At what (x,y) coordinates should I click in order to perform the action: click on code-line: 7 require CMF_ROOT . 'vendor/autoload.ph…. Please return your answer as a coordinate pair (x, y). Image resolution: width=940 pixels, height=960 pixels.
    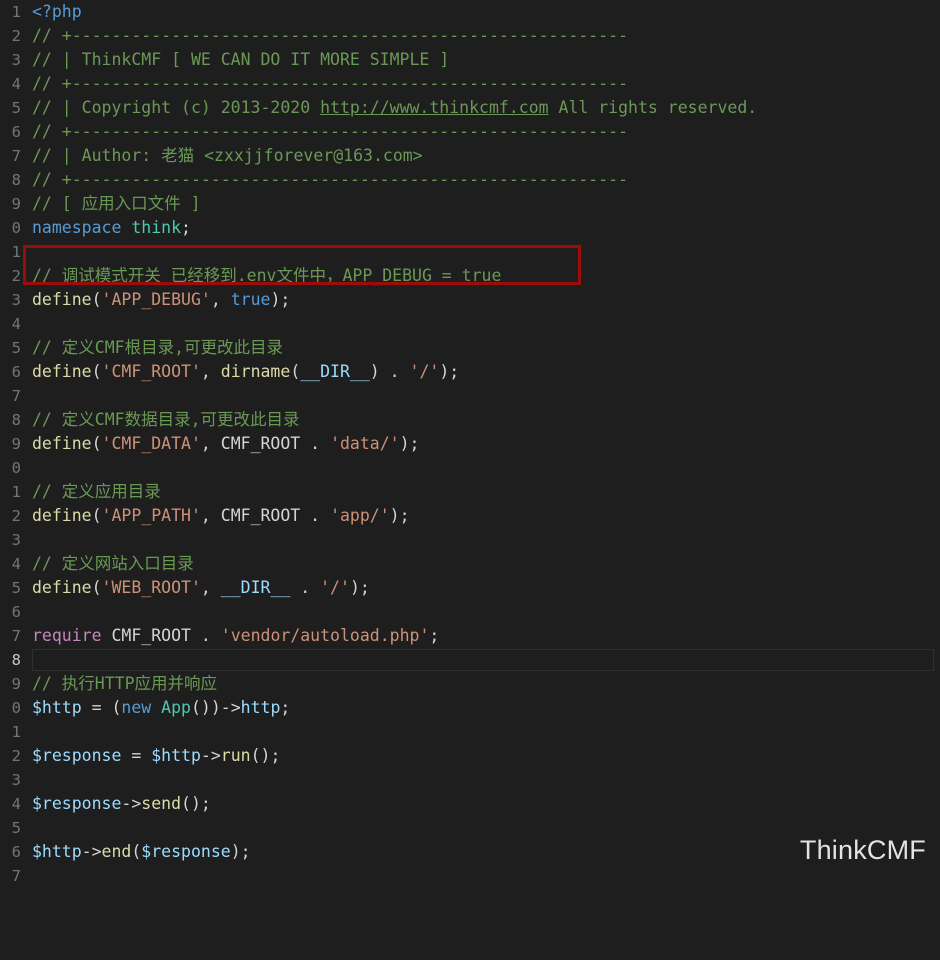
    Looking at the image, I should click on (470, 636).